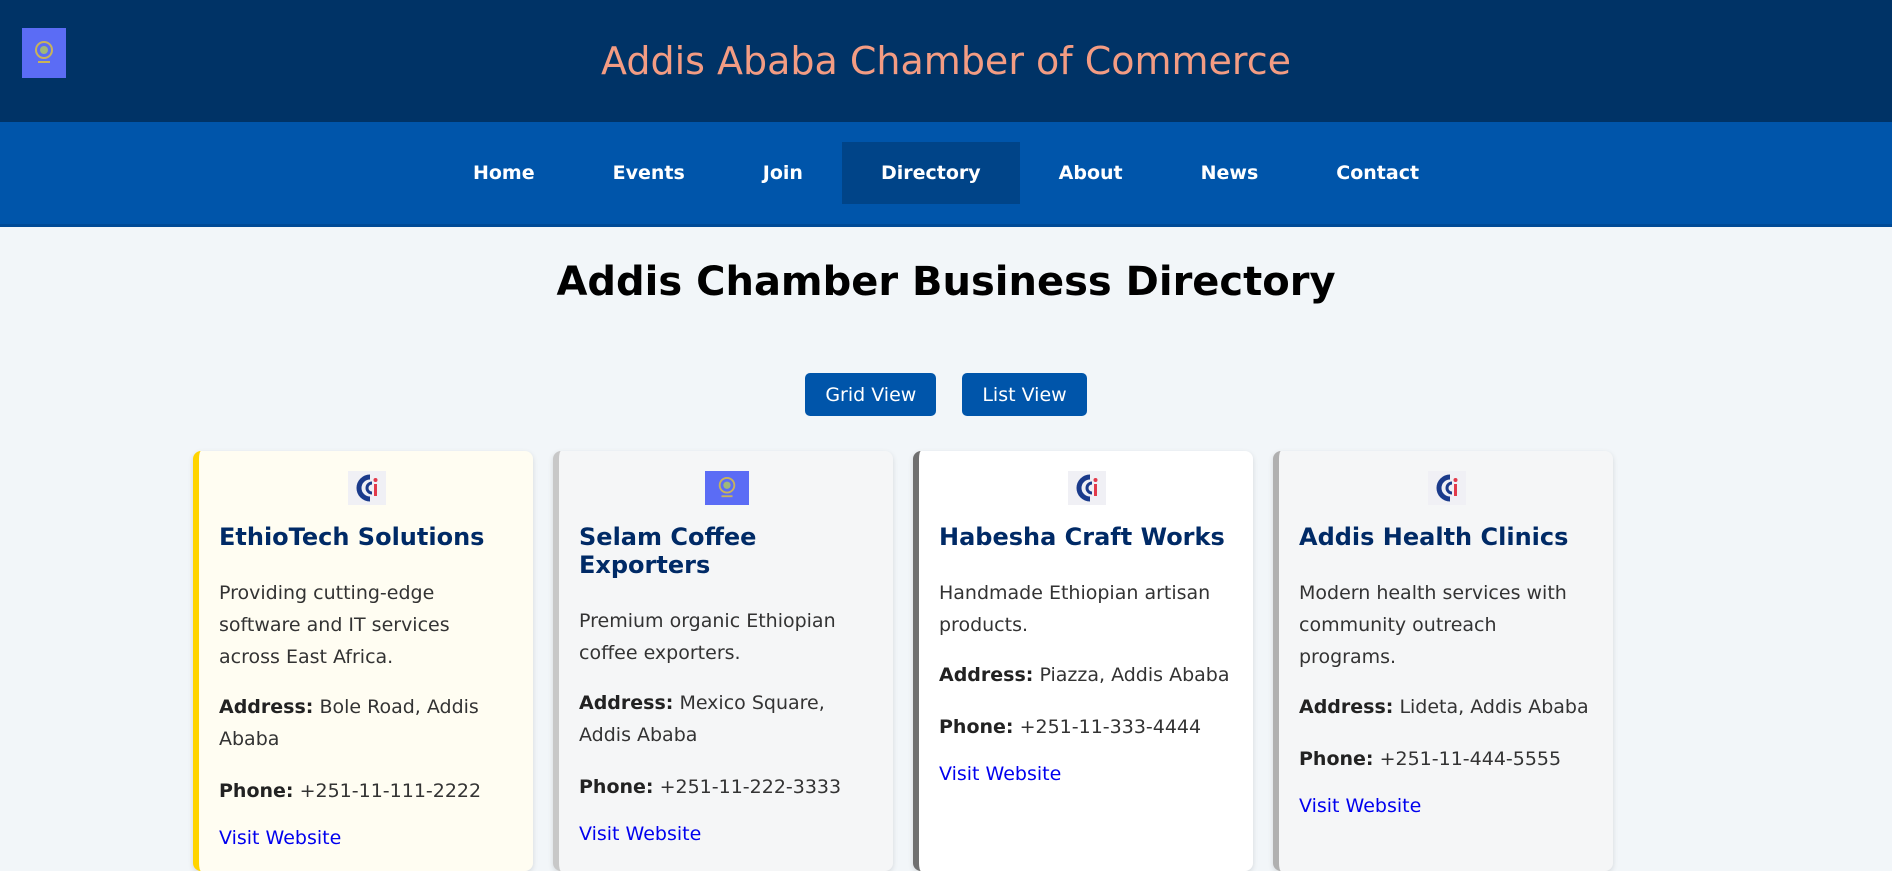 This screenshot has width=1892, height=871. I want to click on business-name: Habesha Craft Works, so click(1082, 537).